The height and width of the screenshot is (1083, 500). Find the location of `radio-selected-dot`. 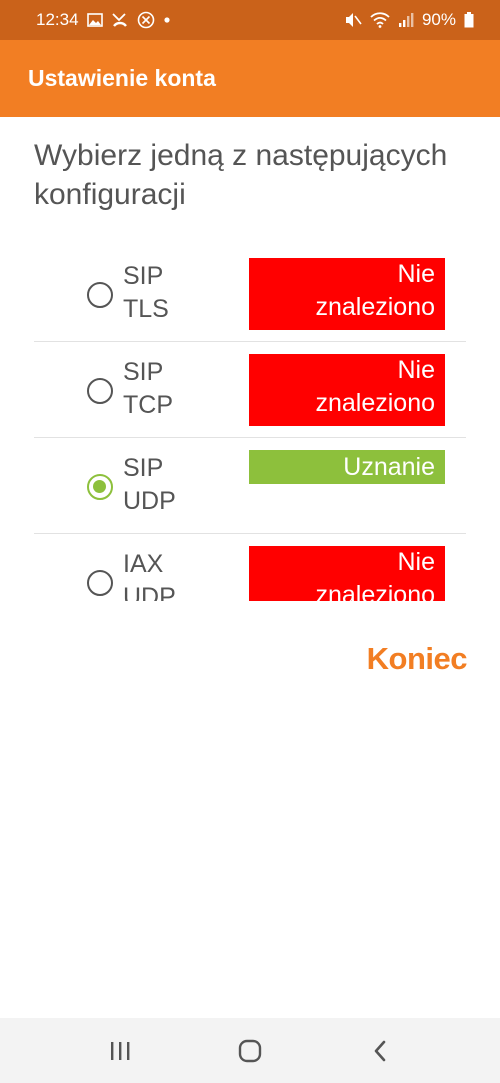

radio-selected-dot is located at coordinates (99, 486).